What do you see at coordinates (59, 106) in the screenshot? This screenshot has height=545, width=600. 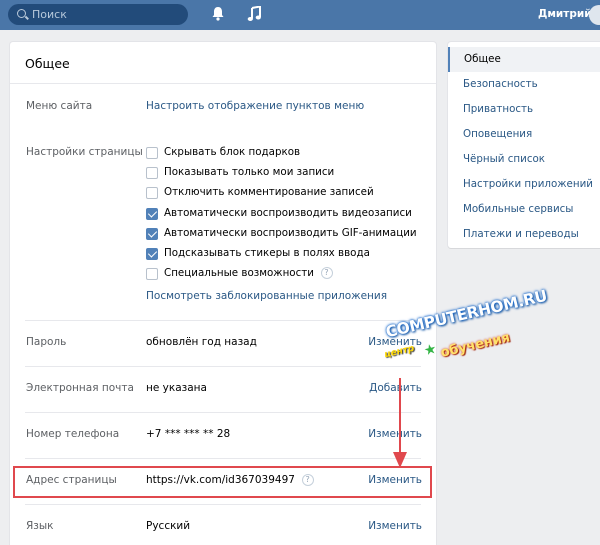 I see `site-menu-label: Меню сайта` at bounding box center [59, 106].